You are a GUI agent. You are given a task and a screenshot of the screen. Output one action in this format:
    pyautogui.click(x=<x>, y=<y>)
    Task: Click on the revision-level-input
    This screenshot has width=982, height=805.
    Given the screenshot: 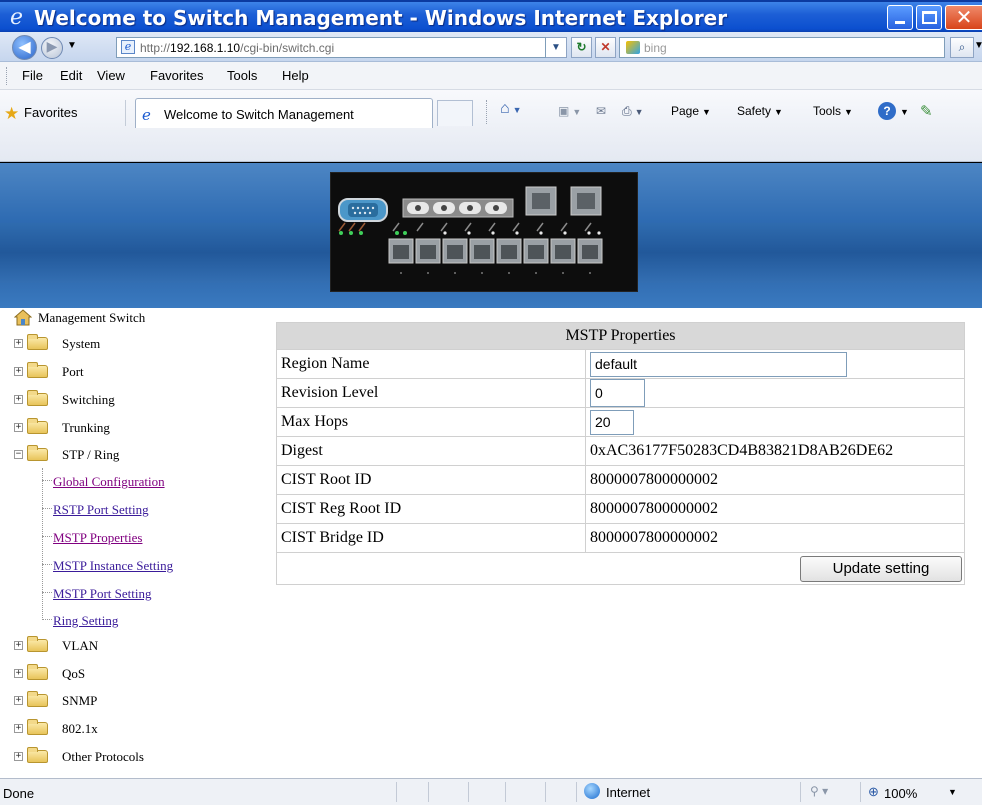 What is the action you would take?
    pyautogui.click(x=617, y=393)
    